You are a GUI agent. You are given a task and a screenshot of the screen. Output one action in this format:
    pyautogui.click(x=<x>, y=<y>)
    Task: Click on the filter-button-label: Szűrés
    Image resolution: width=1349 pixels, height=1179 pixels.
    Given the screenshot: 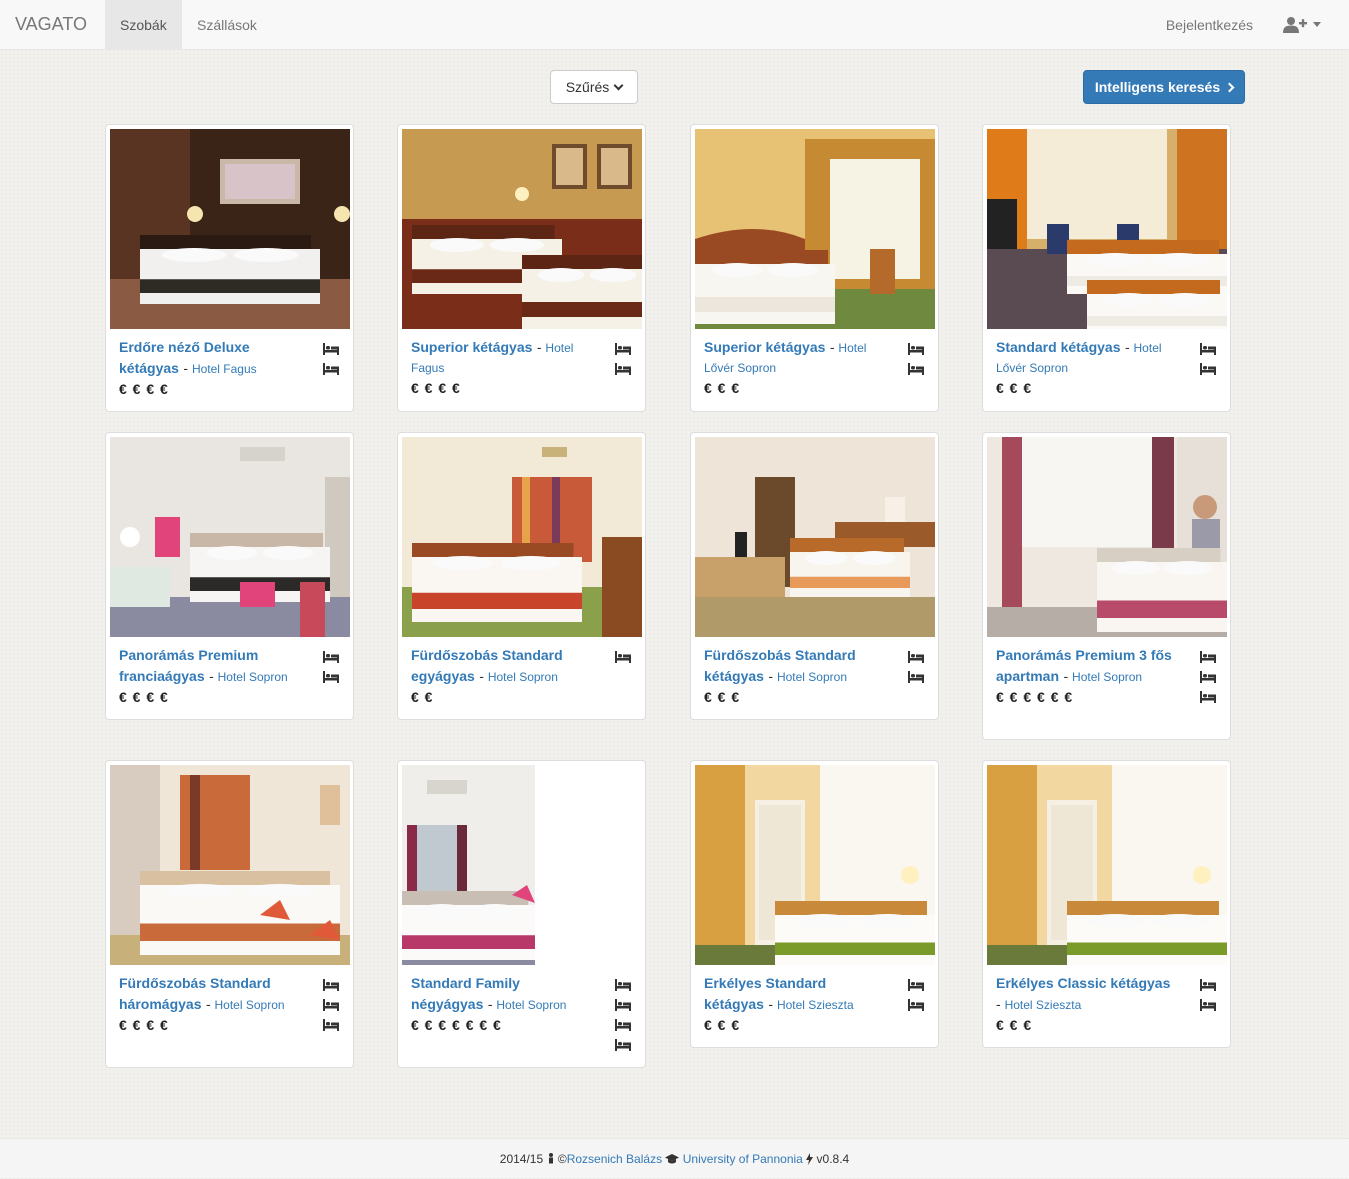 What is the action you would take?
    pyautogui.click(x=587, y=87)
    